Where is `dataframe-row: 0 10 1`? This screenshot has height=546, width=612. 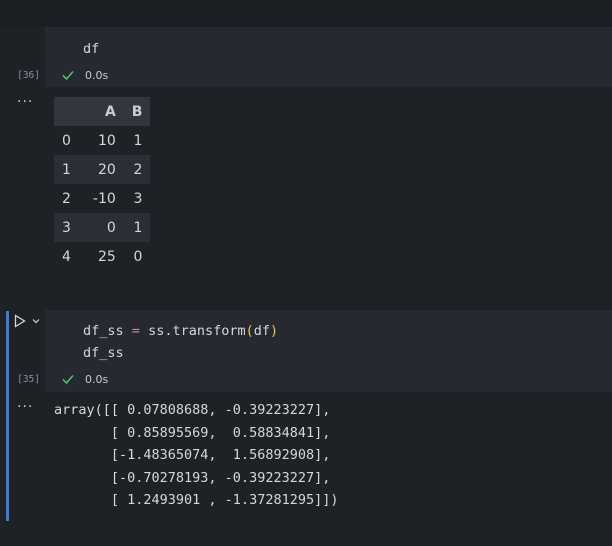
dataframe-row: 0 10 1 is located at coordinates (102, 140).